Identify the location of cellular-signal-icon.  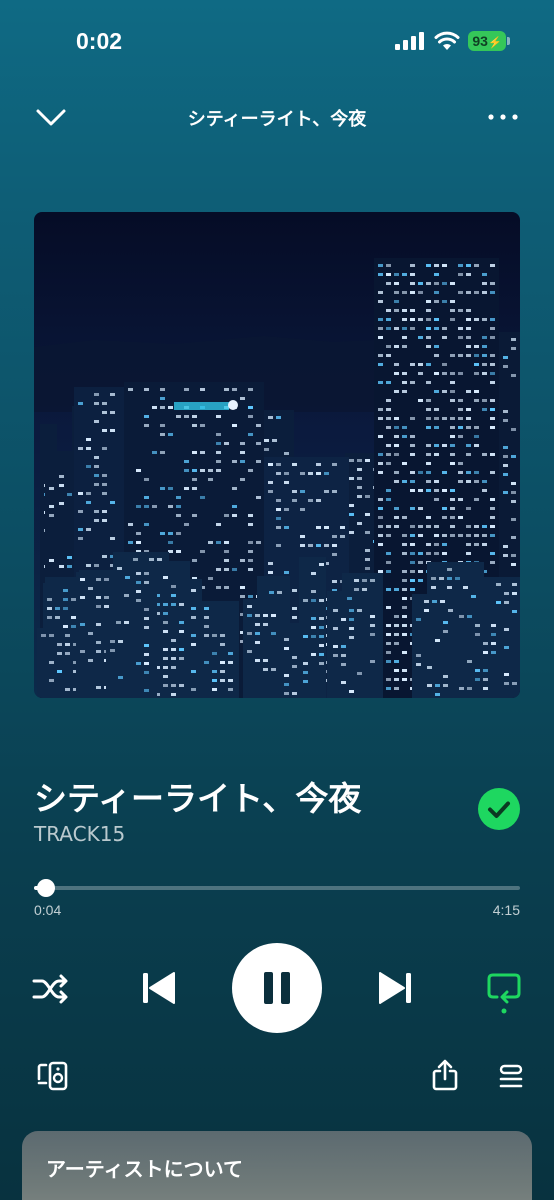
(410, 43).